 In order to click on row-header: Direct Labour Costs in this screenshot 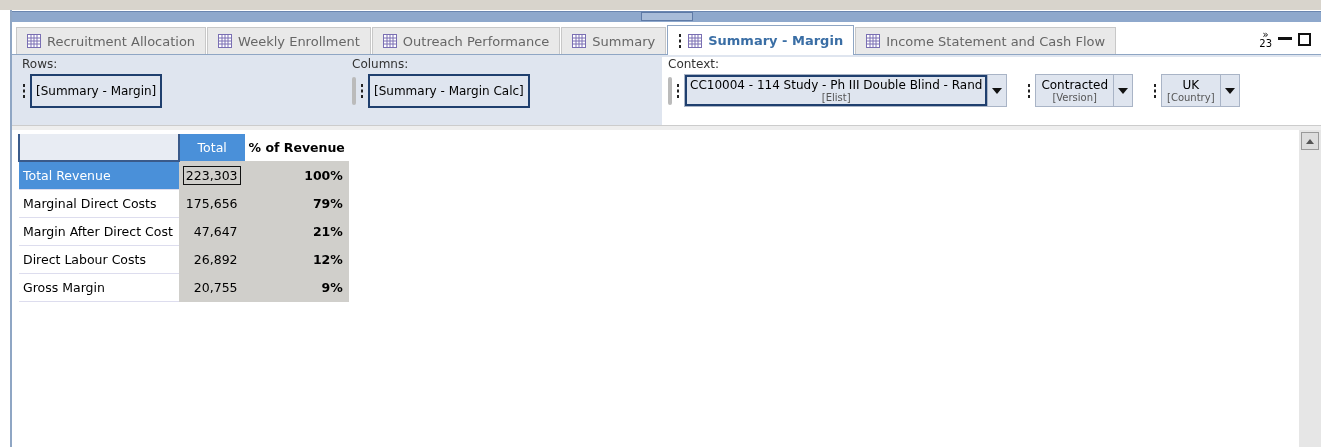, I will do `click(99, 259)`.